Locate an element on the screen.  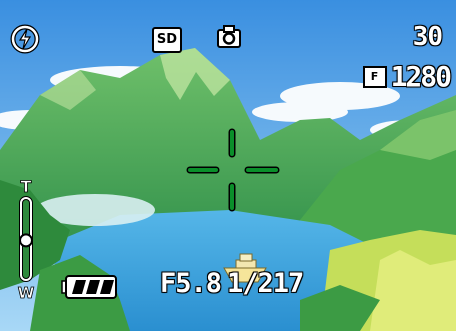
camera-mode-icon is located at coordinates (229, 36).